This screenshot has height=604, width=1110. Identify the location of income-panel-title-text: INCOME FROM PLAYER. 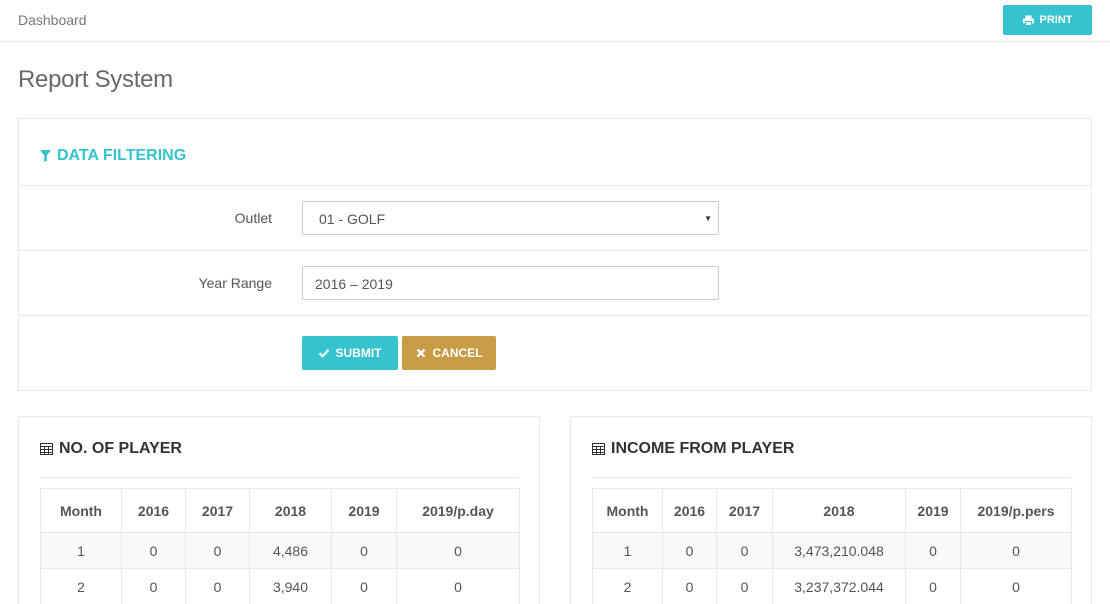
(703, 448).